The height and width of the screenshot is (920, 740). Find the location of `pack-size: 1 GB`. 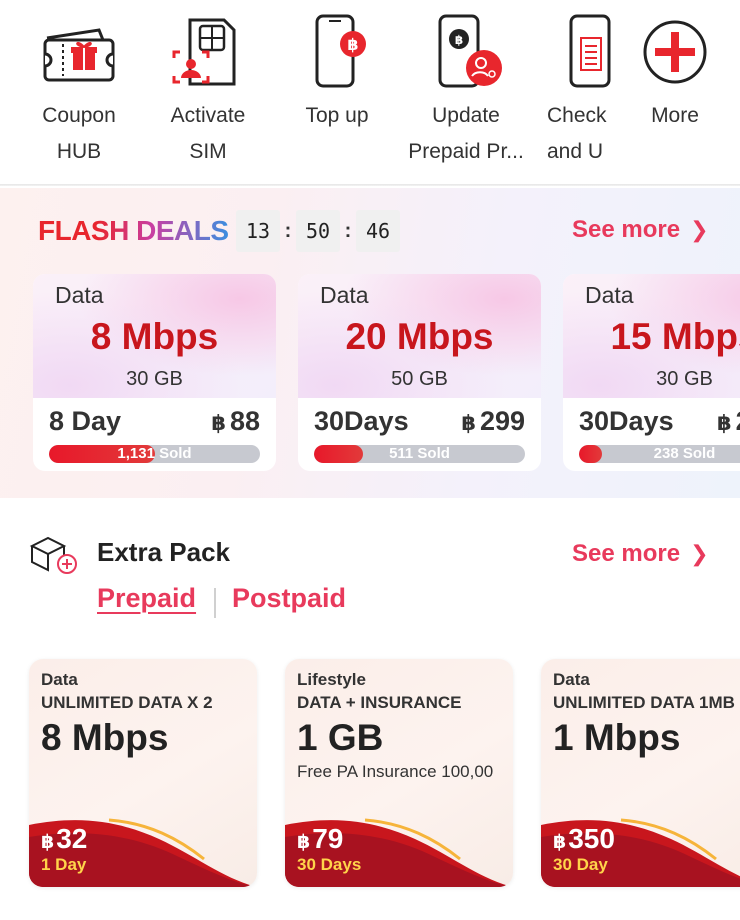

pack-size: 1 GB is located at coordinates (340, 737).